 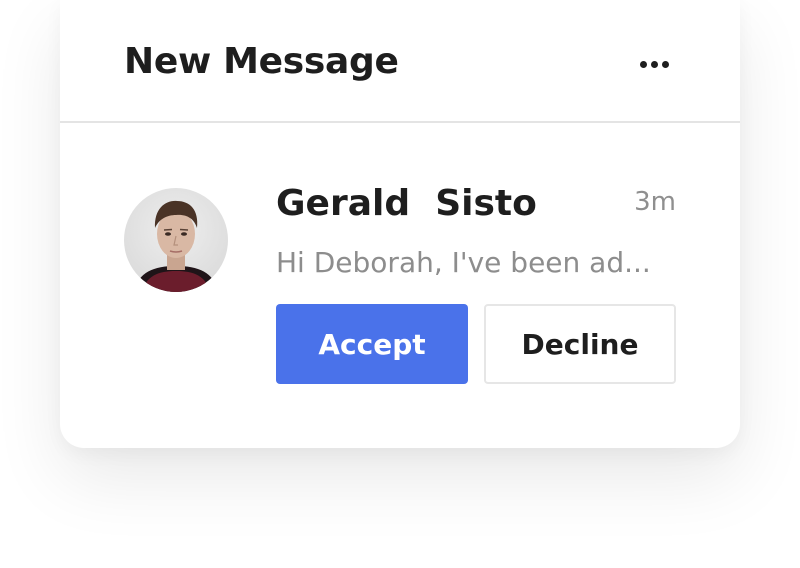 I want to click on decline-button: Decline, so click(x=580, y=344).